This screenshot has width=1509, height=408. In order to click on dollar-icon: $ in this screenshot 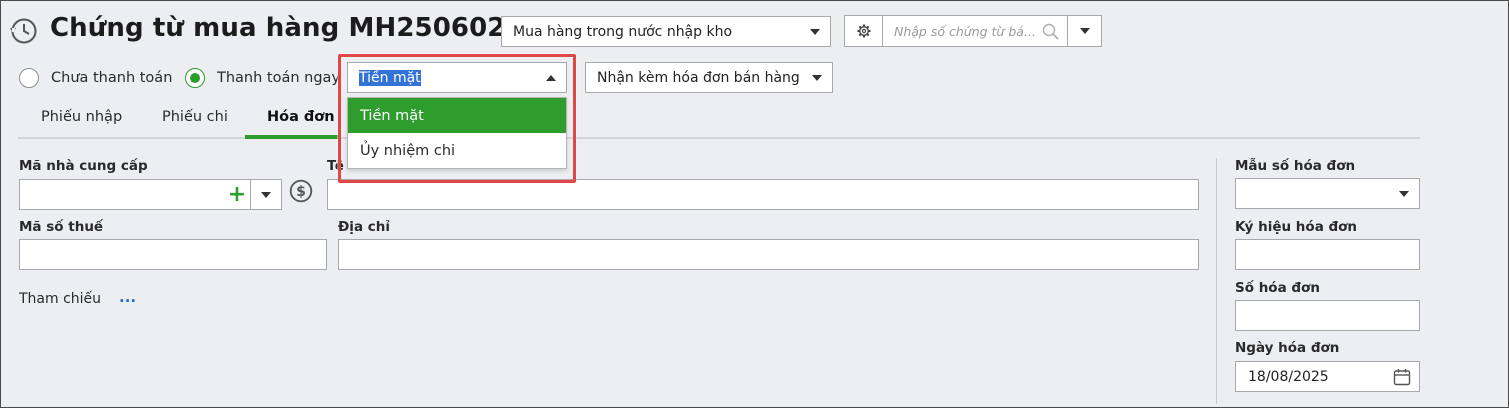, I will do `click(301, 191)`.